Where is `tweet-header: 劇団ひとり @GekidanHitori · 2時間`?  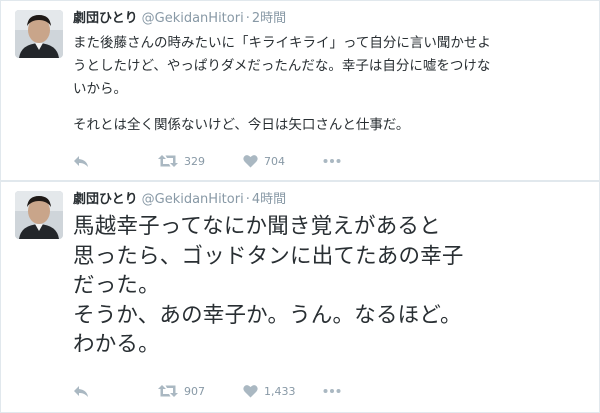 tweet-header: 劇団ひとり @GekidanHitori · 2時間 is located at coordinates (179, 19).